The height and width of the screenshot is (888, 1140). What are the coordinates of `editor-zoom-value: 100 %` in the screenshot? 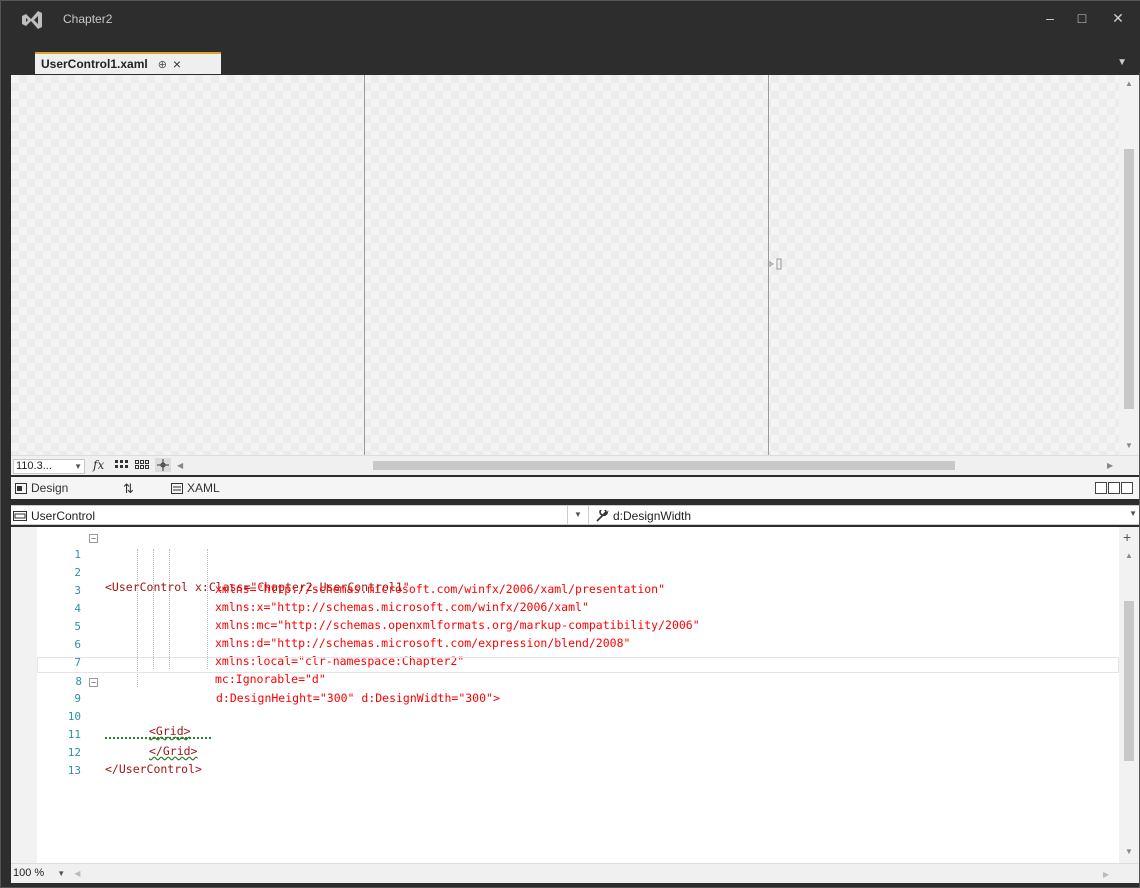 It's located at (29, 873).